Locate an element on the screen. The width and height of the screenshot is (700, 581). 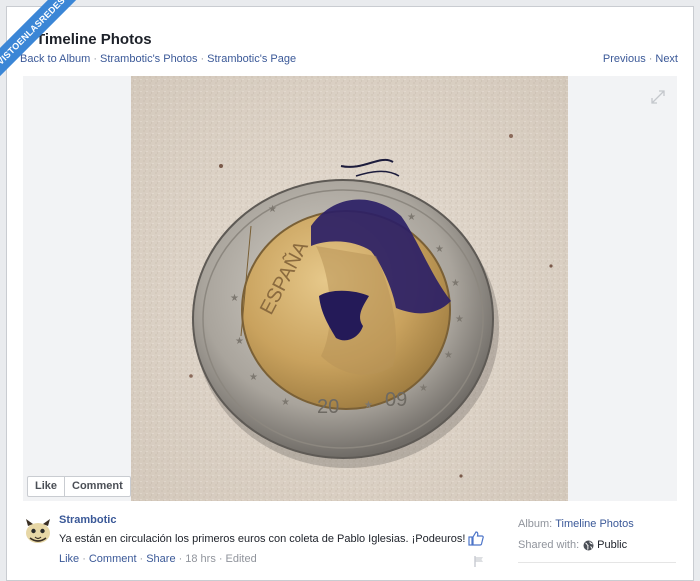
like-photo-button: Like is located at coordinates (46, 486).